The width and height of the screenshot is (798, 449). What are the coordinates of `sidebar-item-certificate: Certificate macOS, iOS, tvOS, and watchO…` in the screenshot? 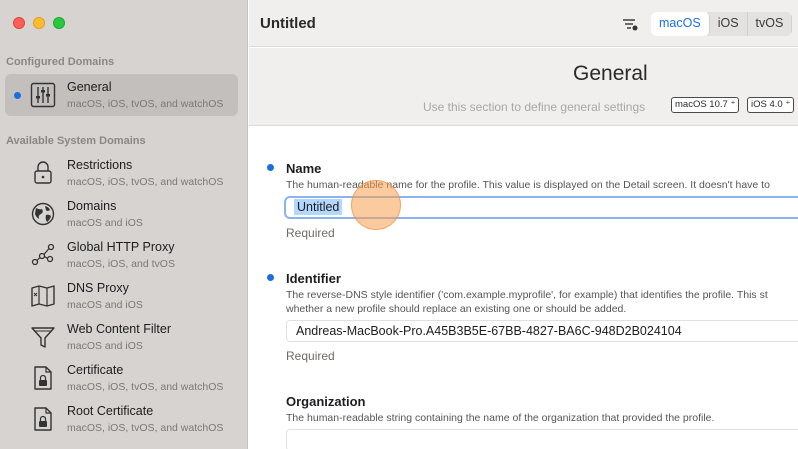 It's located at (121, 378).